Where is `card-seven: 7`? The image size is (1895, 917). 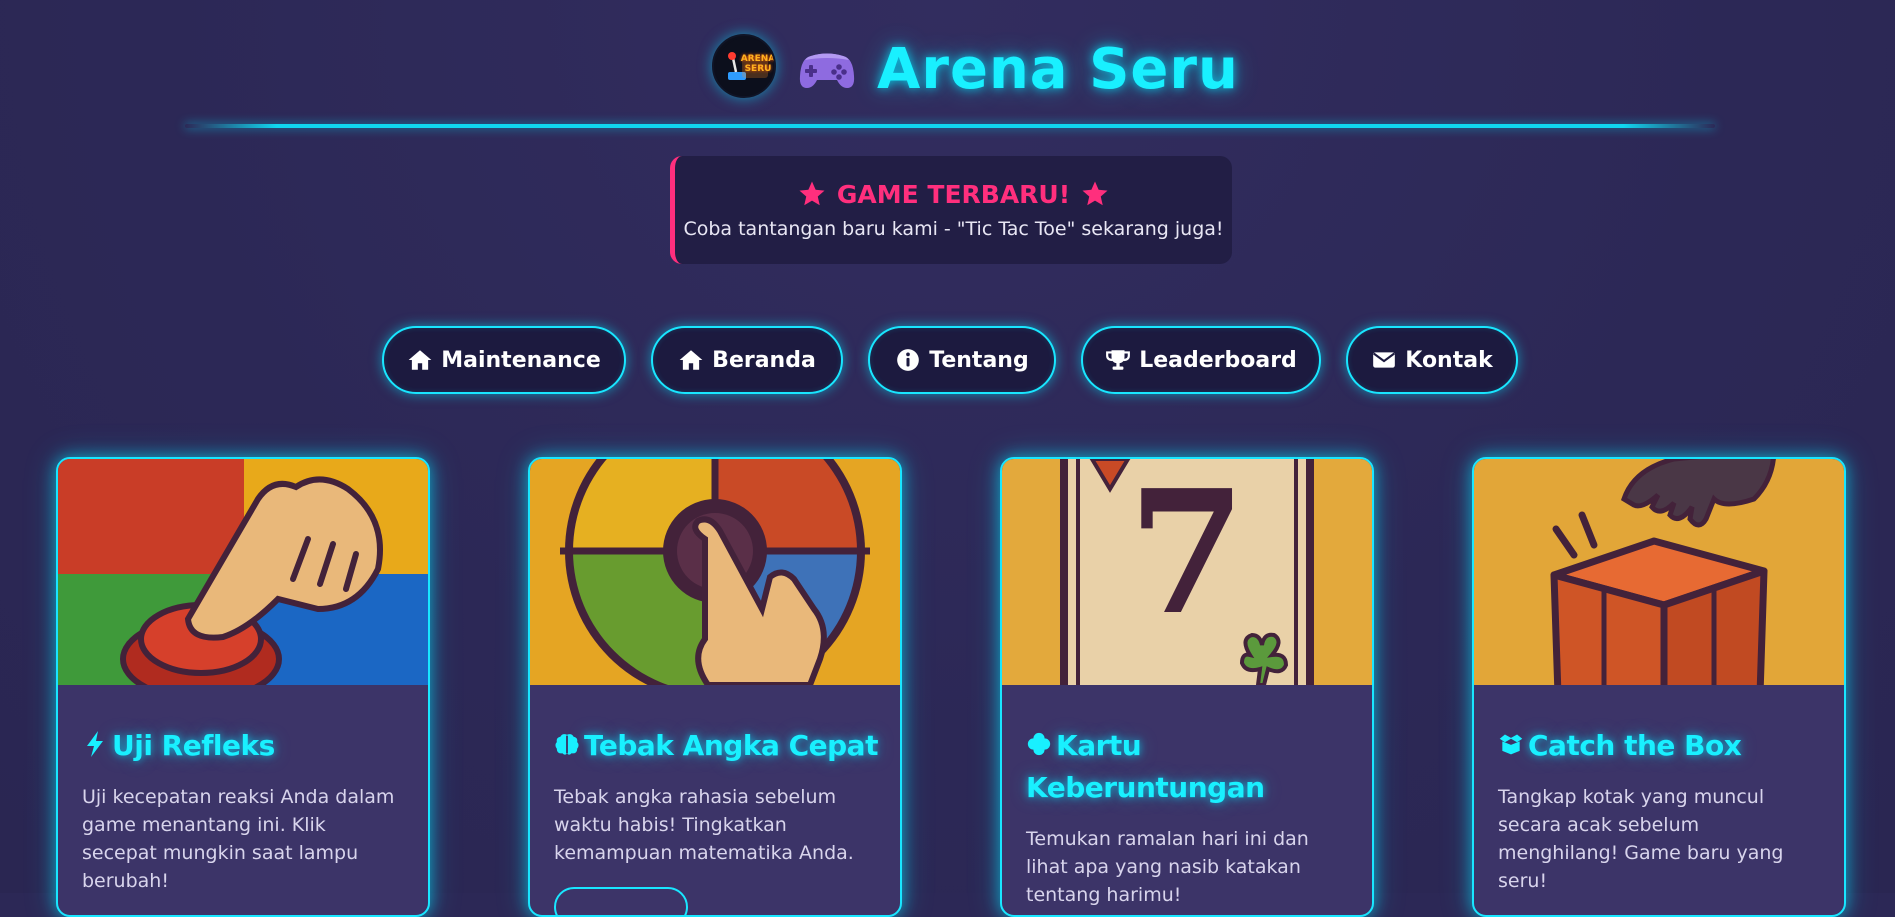 card-seven: 7 is located at coordinates (1187, 556).